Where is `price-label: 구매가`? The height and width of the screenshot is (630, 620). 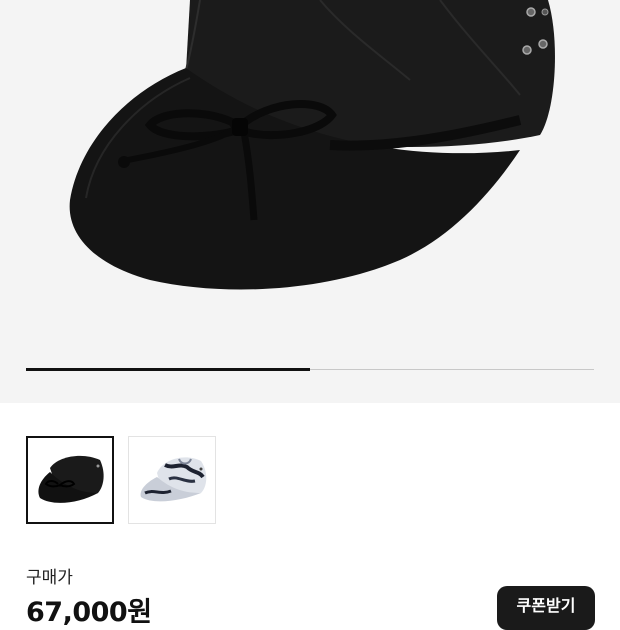 price-label: 구매가 is located at coordinates (49, 578).